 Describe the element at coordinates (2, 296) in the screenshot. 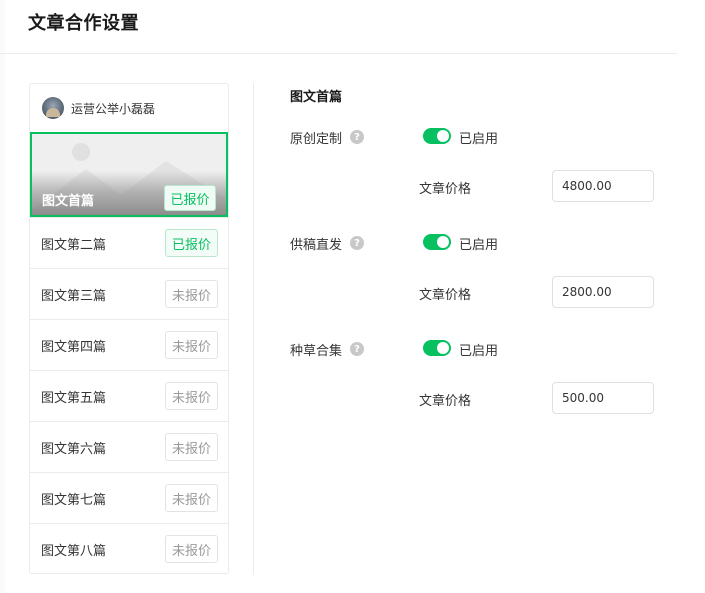

I see `page-left-edge` at that location.